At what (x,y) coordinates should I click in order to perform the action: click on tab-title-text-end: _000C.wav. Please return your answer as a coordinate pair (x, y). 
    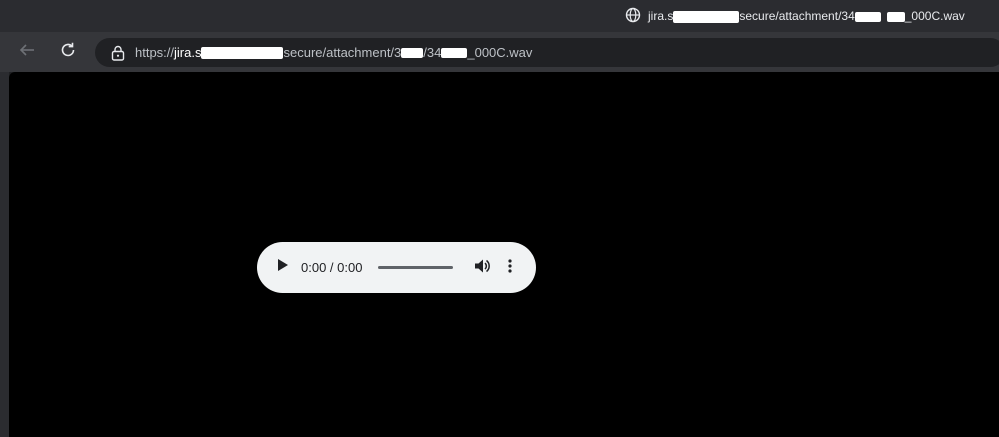
    Looking at the image, I should click on (934, 16).